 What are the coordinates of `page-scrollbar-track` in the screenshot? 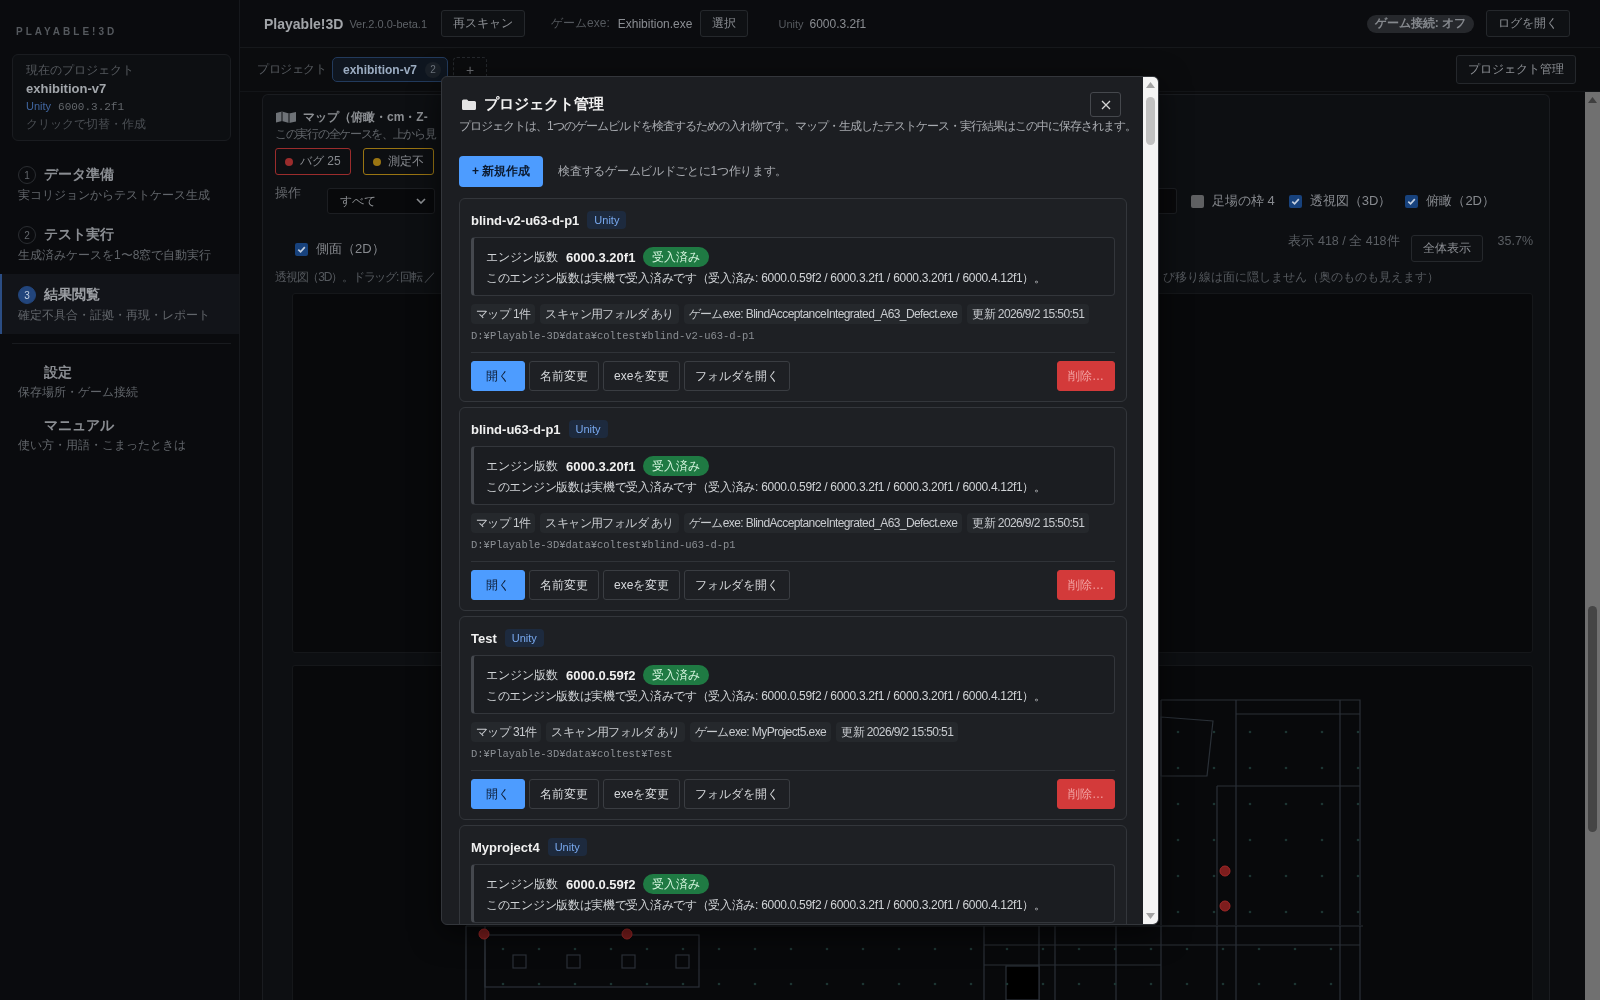 It's located at (1592, 546).